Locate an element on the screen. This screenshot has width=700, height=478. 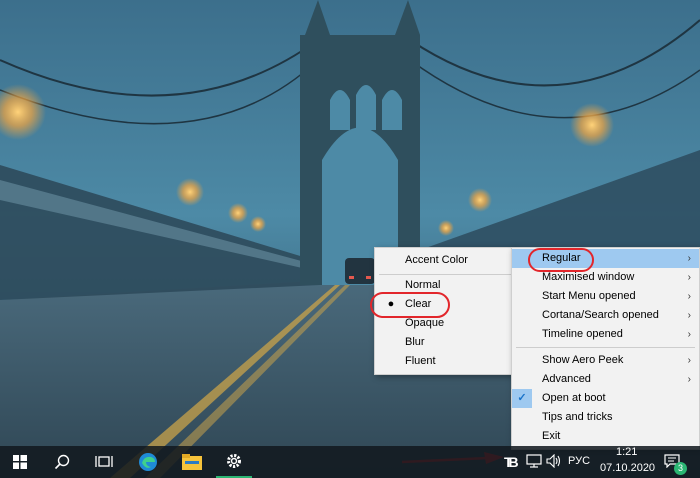
task-view-icon is located at coordinates (104, 461).